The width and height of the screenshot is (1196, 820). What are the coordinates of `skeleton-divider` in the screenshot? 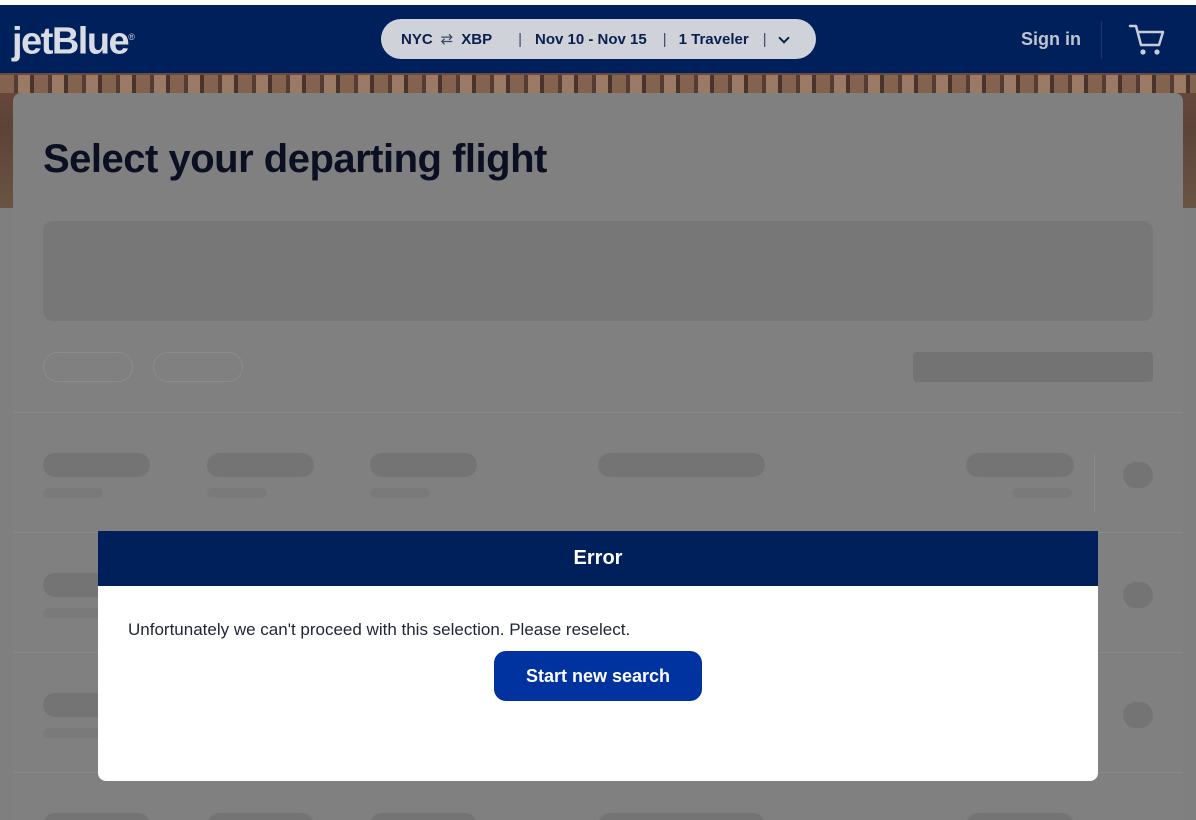 It's located at (1094, 483).